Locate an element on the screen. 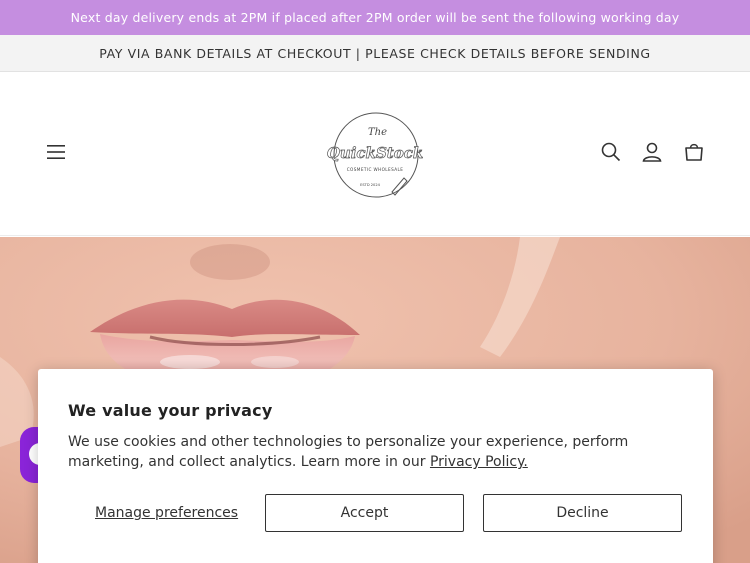 Image resolution: width=750 pixels, height=563 pixels. consent-actions: Manage preferences Accept Decline is located at coordinates (375, 513).